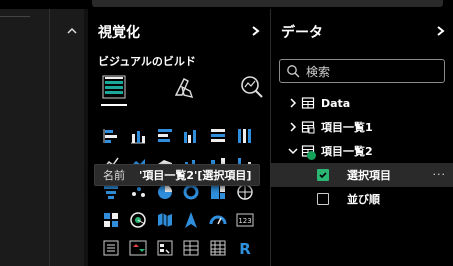 This screenshot has width=453, height=266. What do you see at coordinates (111, 220) in the screenshot?
I see `filled-map-icon` at bounding box center [111, 220].